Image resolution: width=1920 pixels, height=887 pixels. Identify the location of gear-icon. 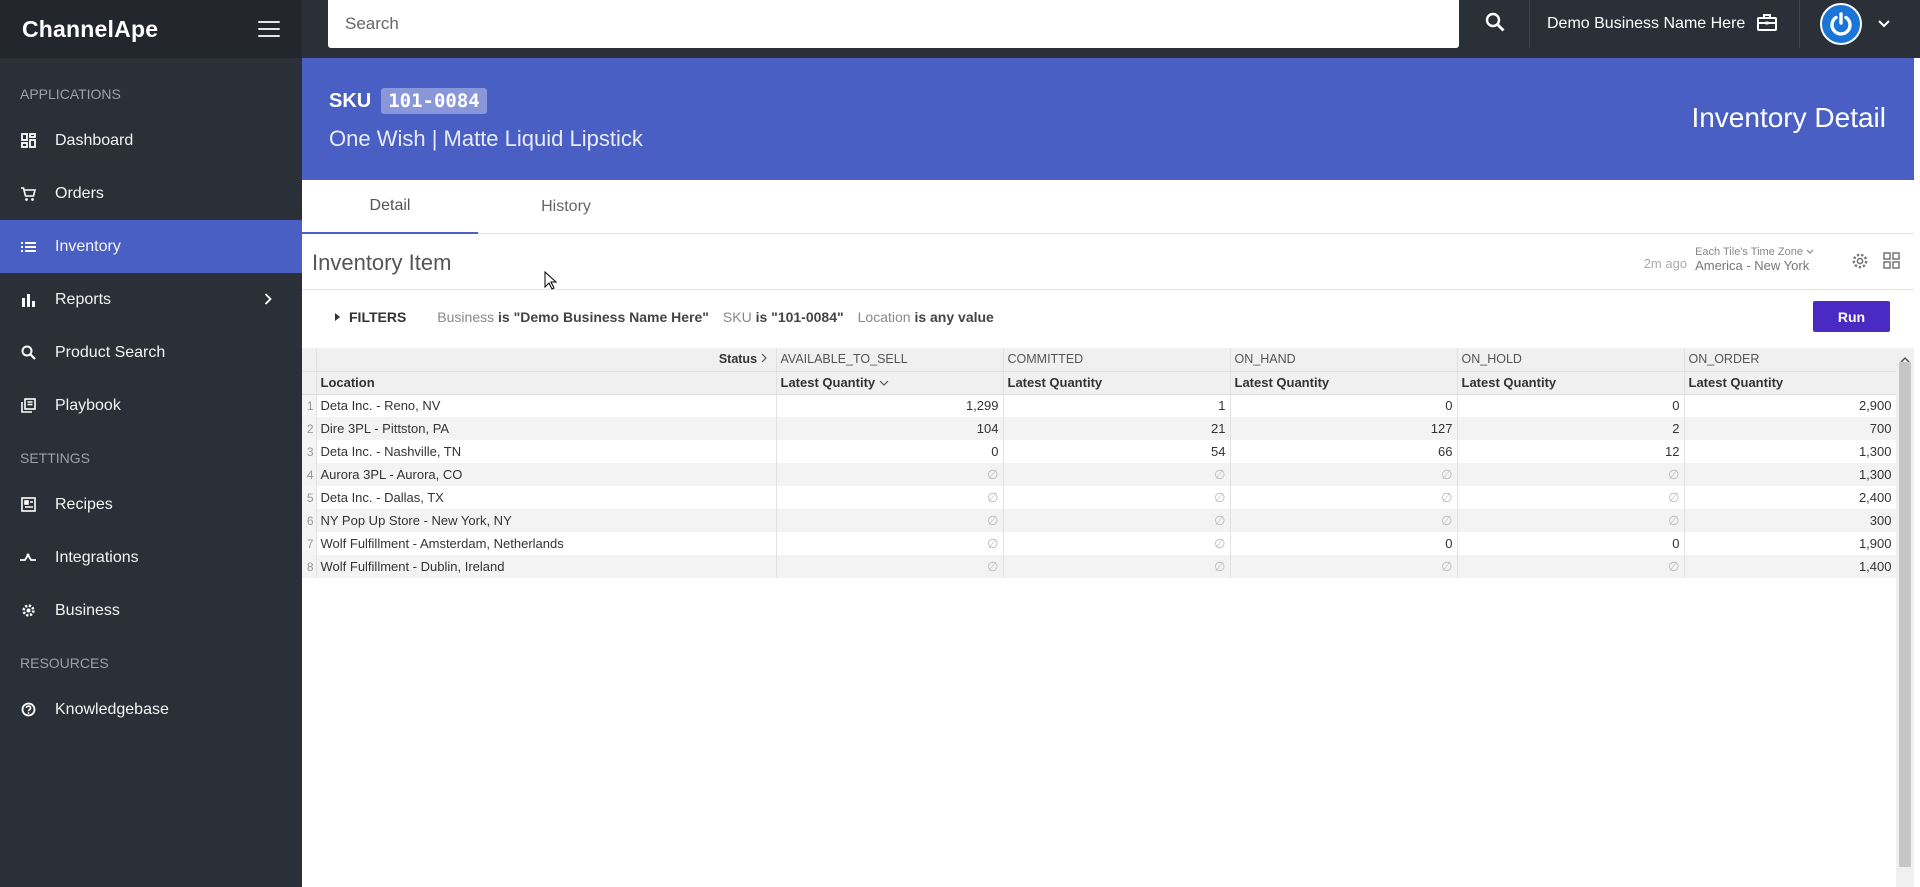
(1860, 263).